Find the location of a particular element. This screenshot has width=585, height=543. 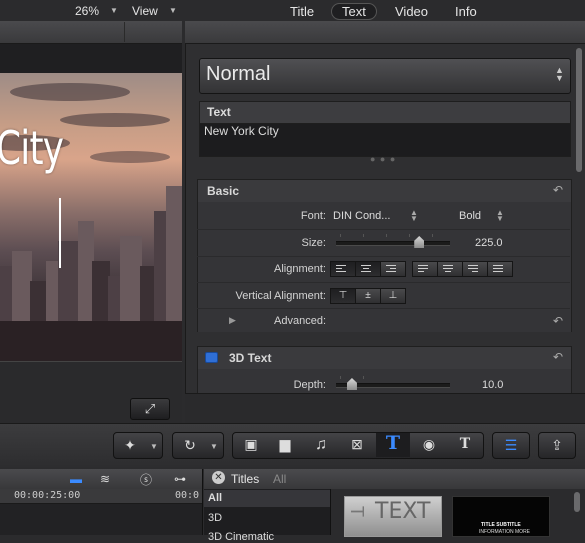

basic-section-title: Basic is located at coordinates (223, 191).